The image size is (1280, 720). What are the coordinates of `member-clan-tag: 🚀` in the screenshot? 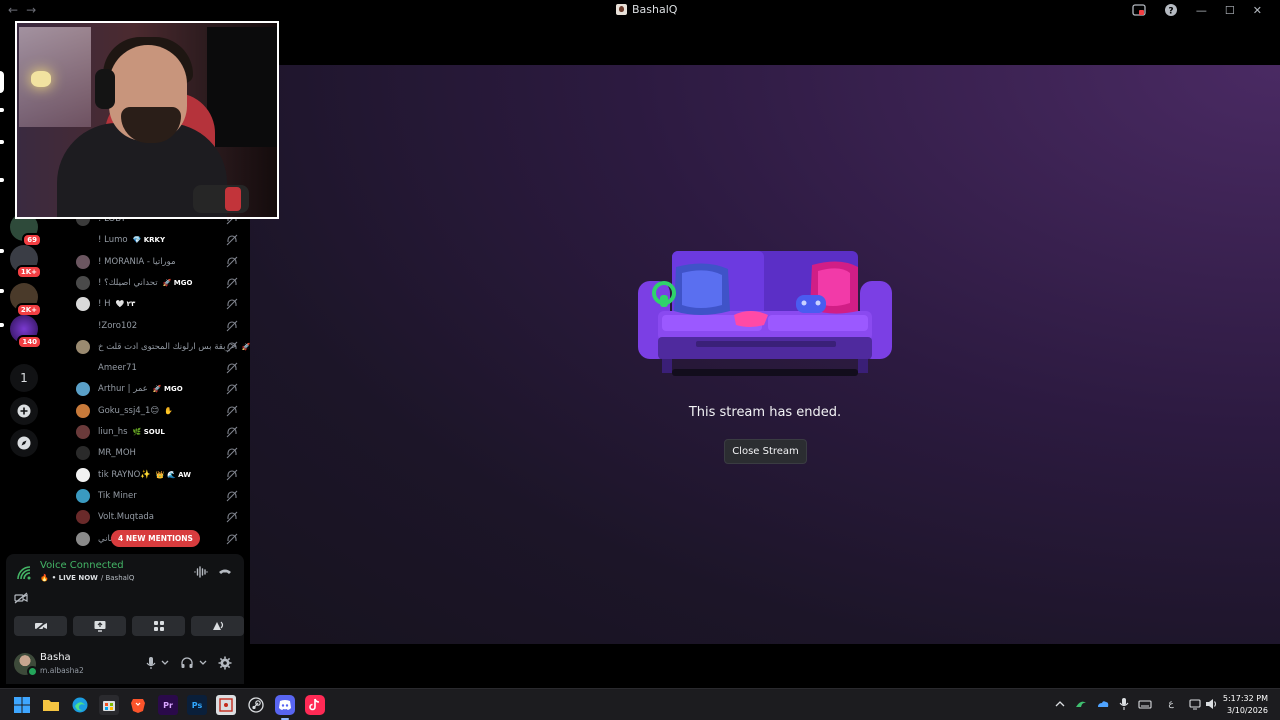 It's located at (245, 346).